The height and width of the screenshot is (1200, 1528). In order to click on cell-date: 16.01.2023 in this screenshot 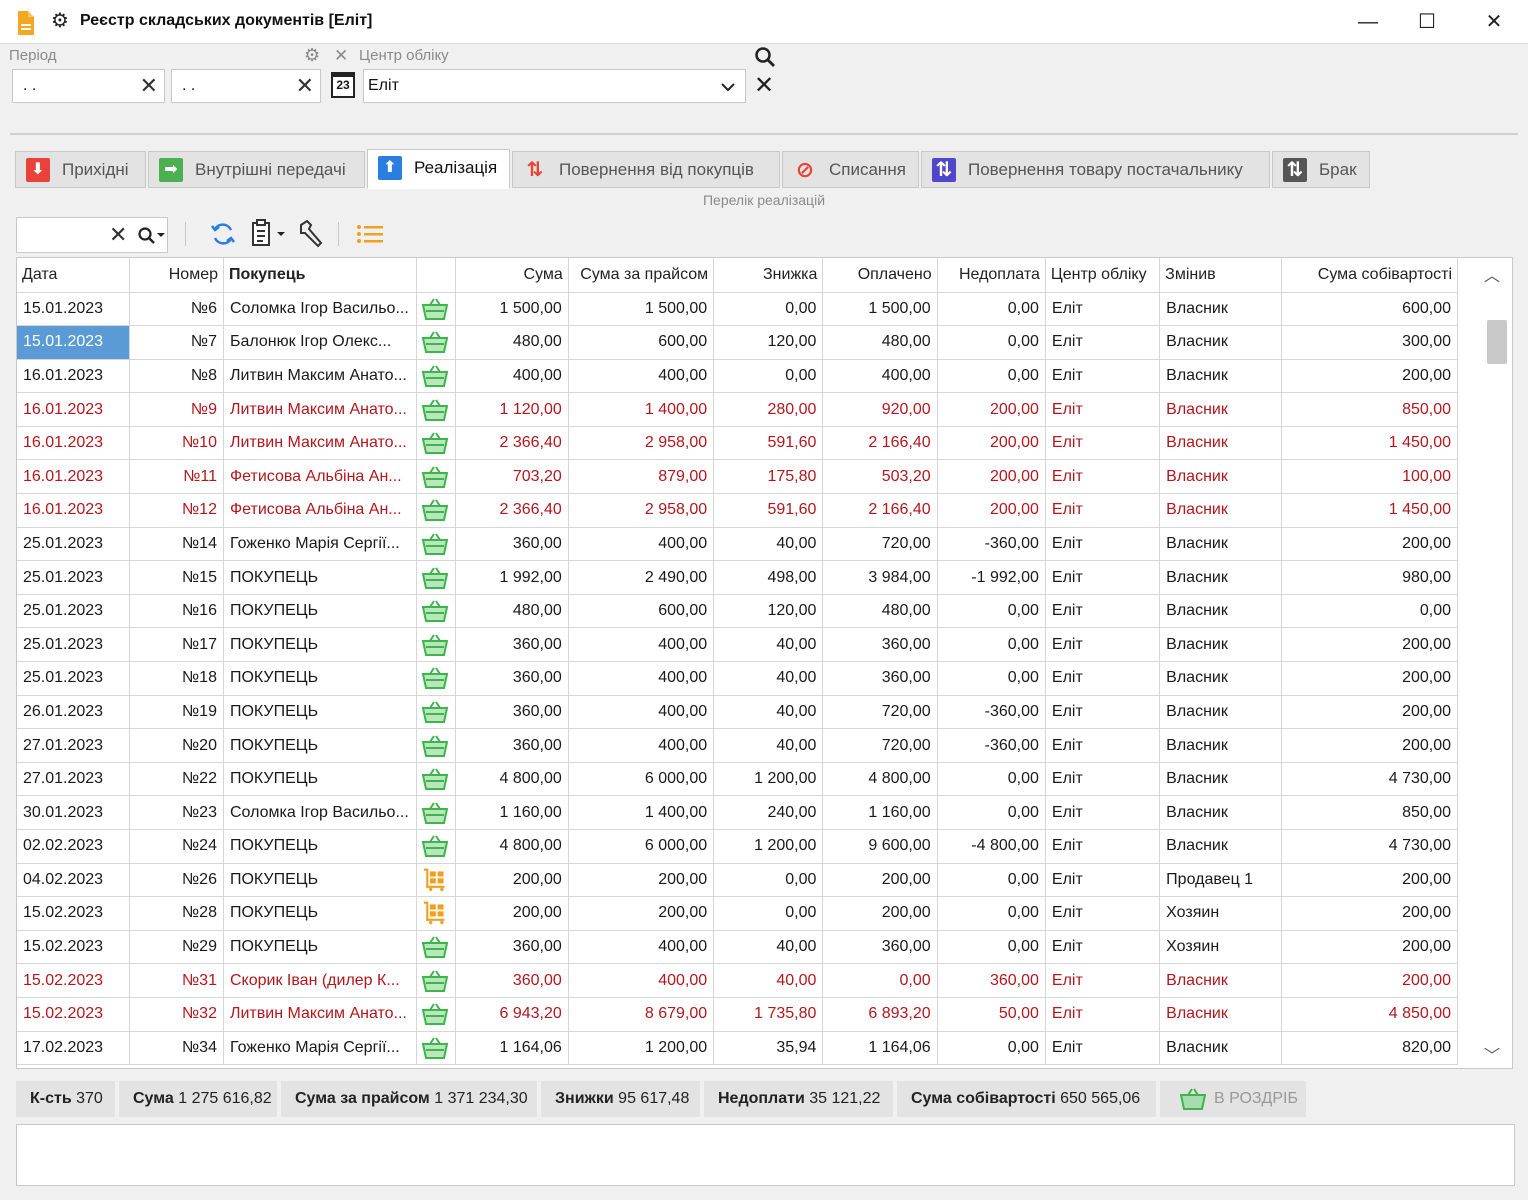, I will do `click(73, 376)`.